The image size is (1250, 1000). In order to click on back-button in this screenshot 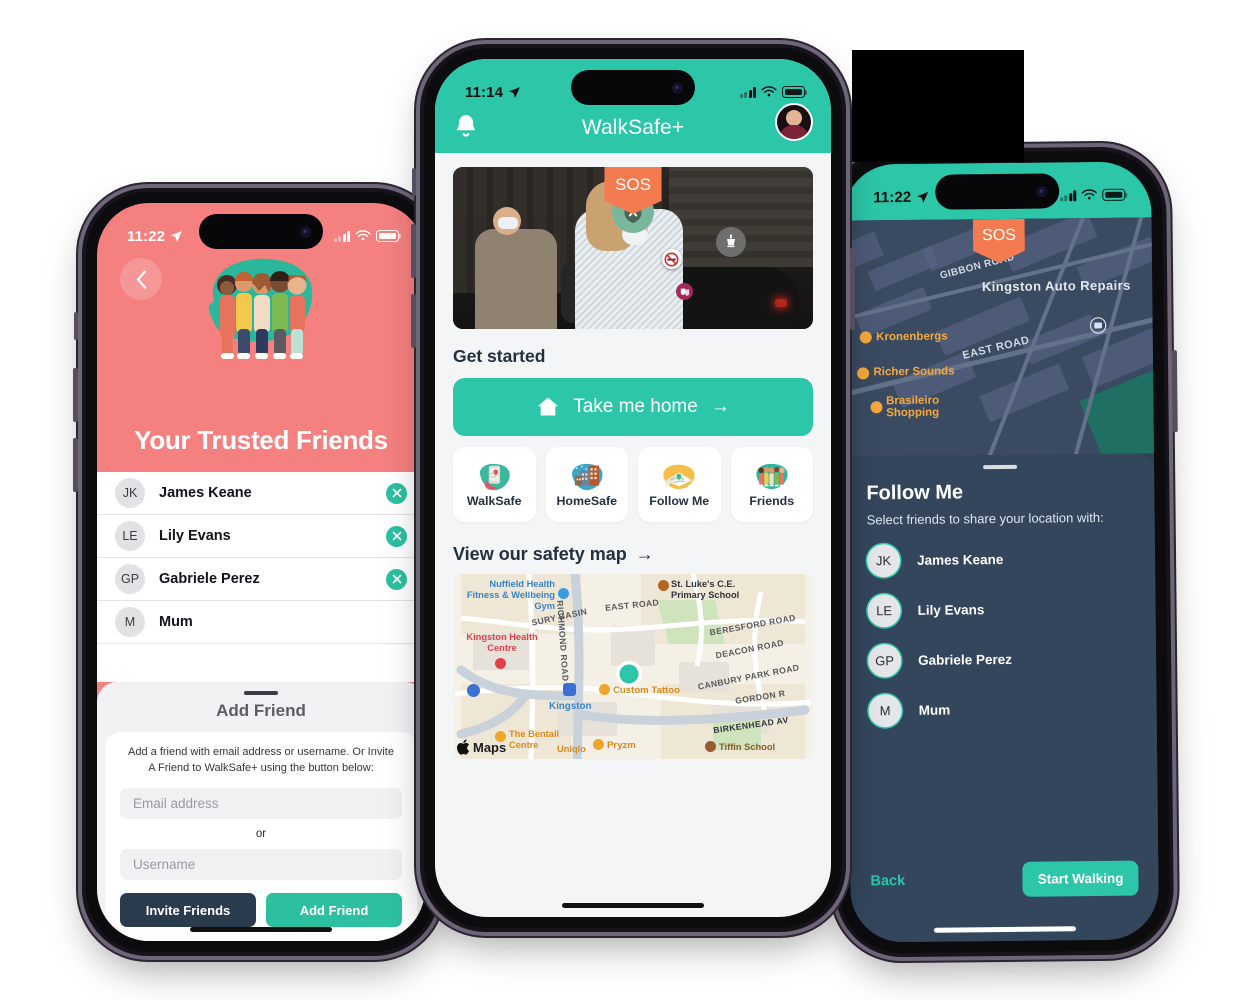, I will do `click(141, 279)`.